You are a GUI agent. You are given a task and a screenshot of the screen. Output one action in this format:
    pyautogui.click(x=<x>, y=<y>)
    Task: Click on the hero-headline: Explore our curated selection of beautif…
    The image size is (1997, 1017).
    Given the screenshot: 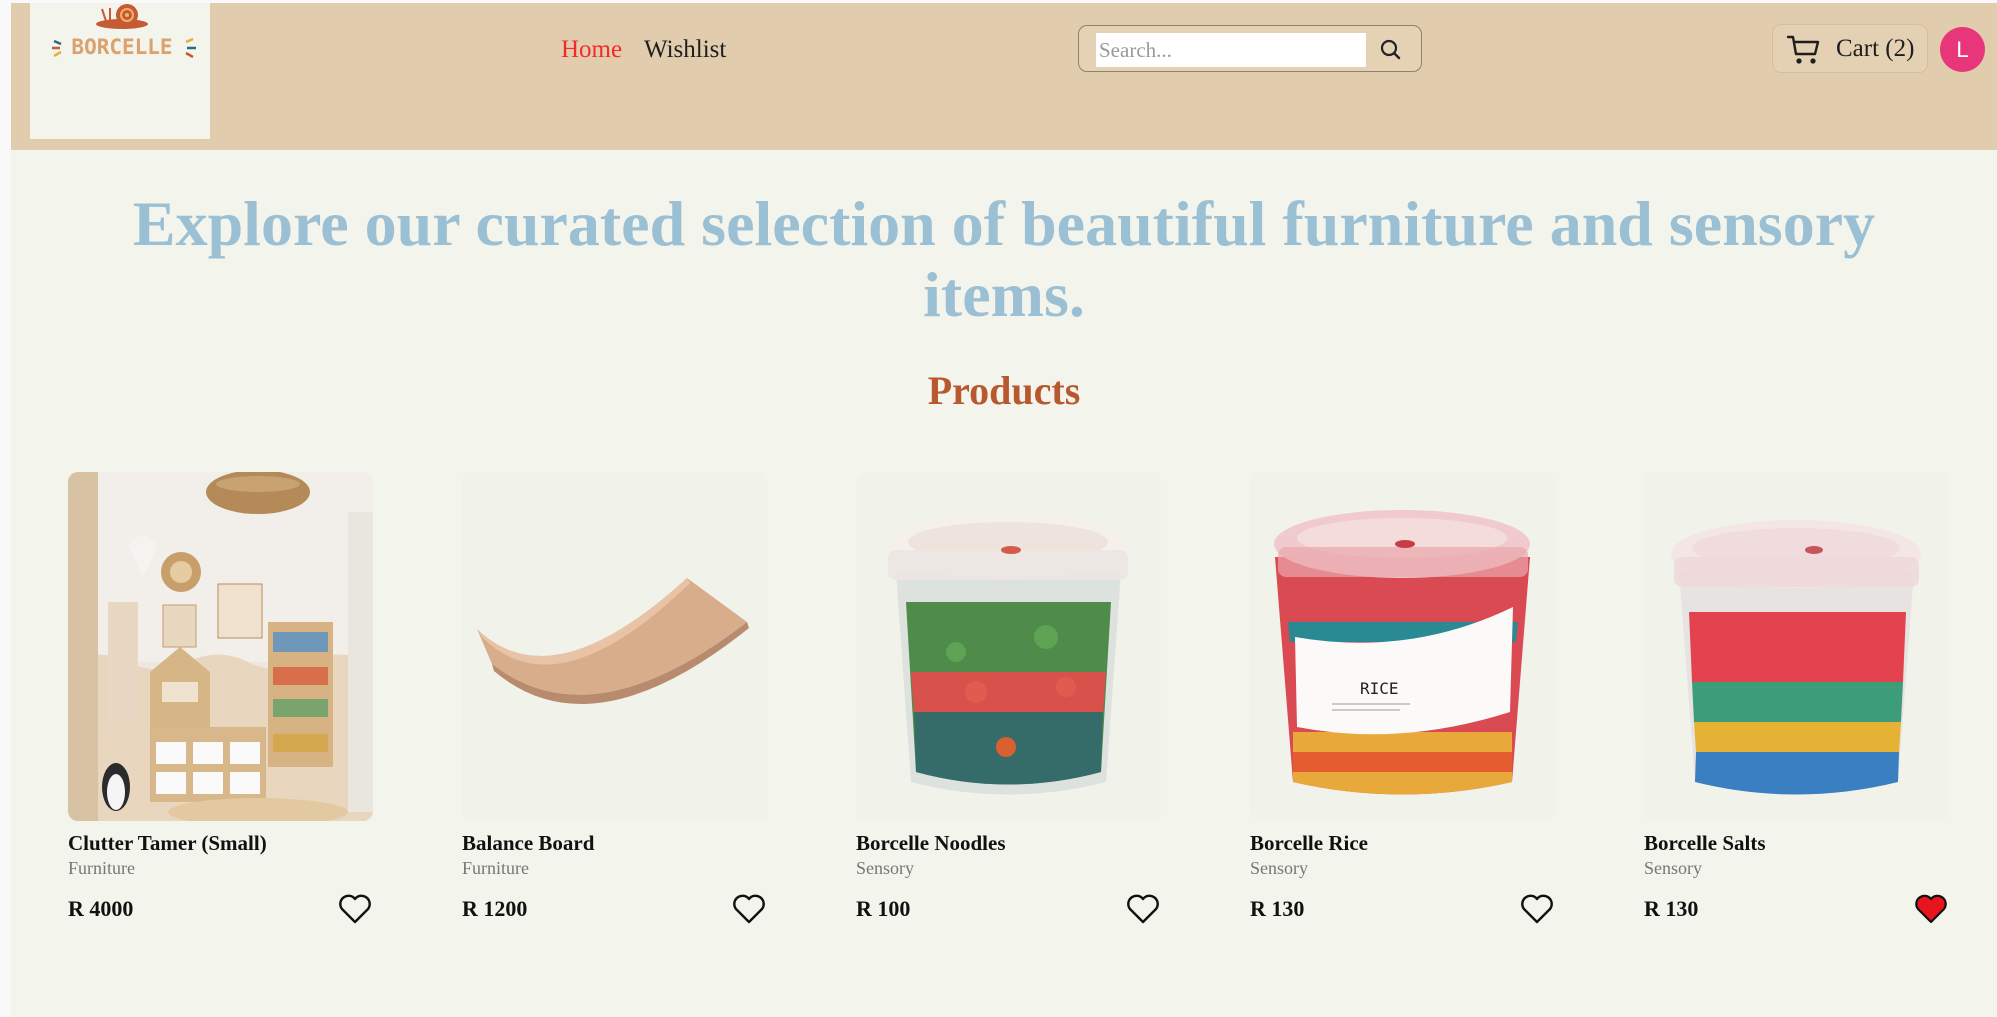 What is the action you would take?
    pyautogui.click(x=1004, y=259)
    